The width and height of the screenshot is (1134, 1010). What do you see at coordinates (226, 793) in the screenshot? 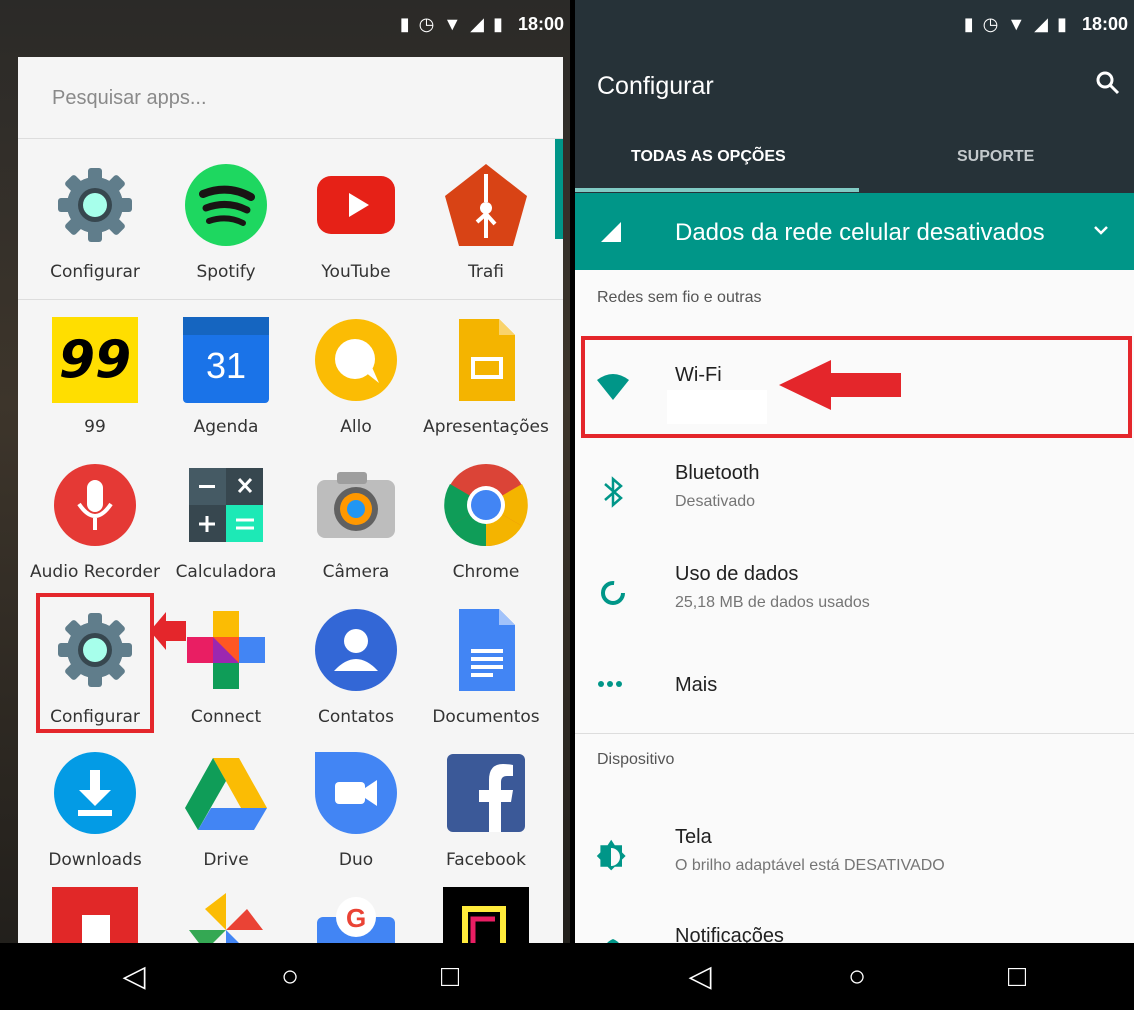
I see `drive-icon` at bounding box center [226, 793].